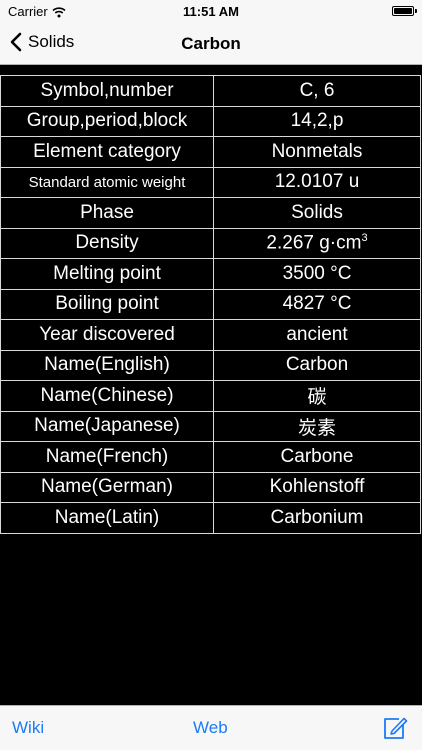 The image size is (422, 750). I want to click on table-row: Year discovered ancient, so click(210, 335).